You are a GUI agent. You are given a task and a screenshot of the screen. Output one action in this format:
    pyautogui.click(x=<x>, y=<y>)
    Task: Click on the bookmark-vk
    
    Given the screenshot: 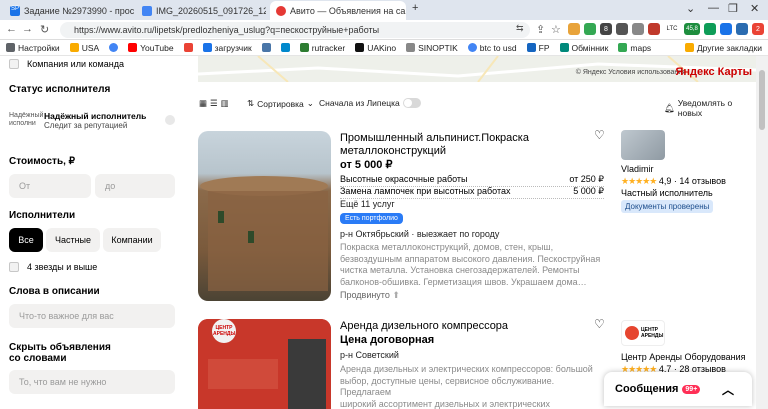 What is the action you would take?
    pyautogui.click(x=266, y=47)
    